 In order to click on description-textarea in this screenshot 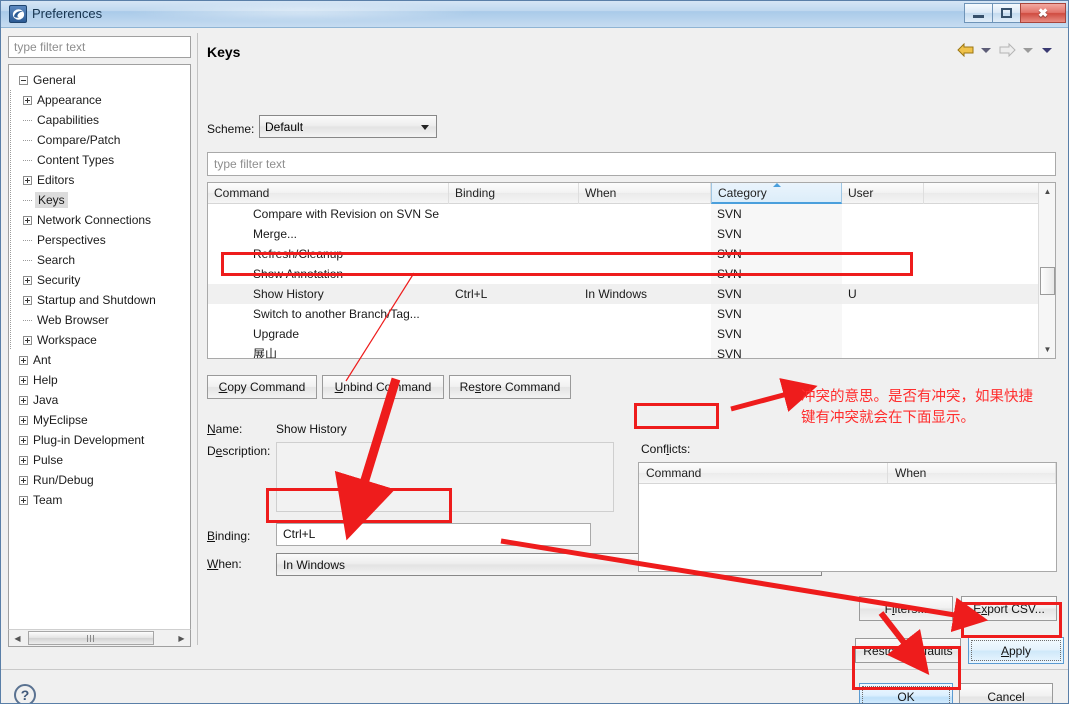, I will do `click(445, 477)`.